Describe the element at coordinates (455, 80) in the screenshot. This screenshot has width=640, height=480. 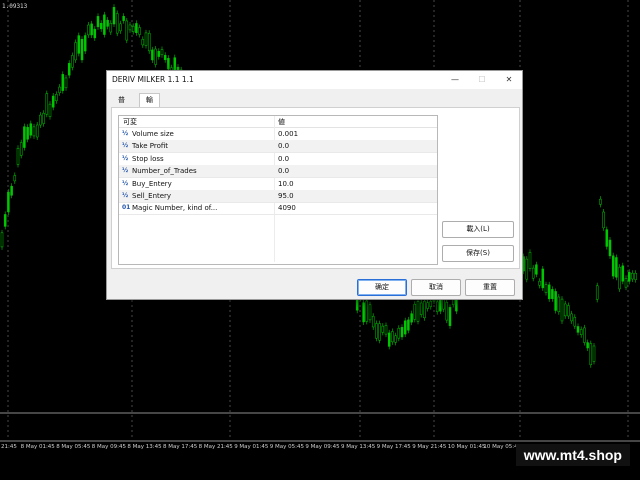
I see `minimize-icon: —` at that location.